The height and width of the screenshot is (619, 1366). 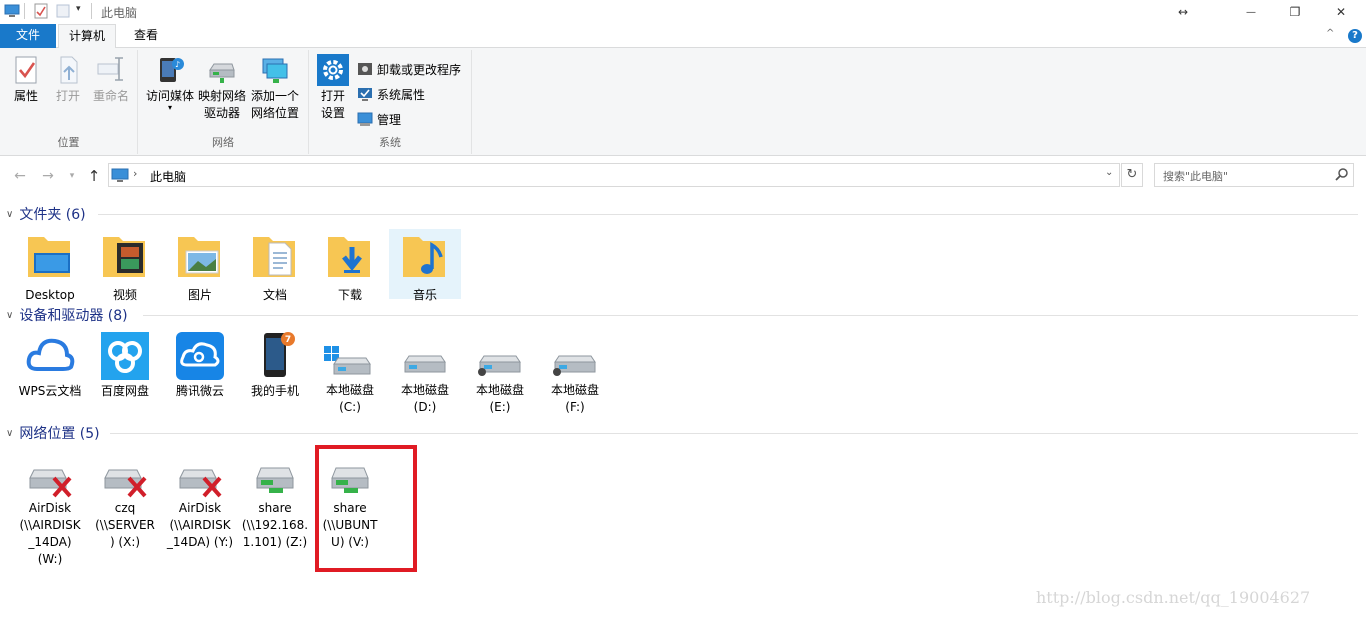 I want to click on map-network-drive-button: 映射网络 驱动器, so click(x=222, y=88).